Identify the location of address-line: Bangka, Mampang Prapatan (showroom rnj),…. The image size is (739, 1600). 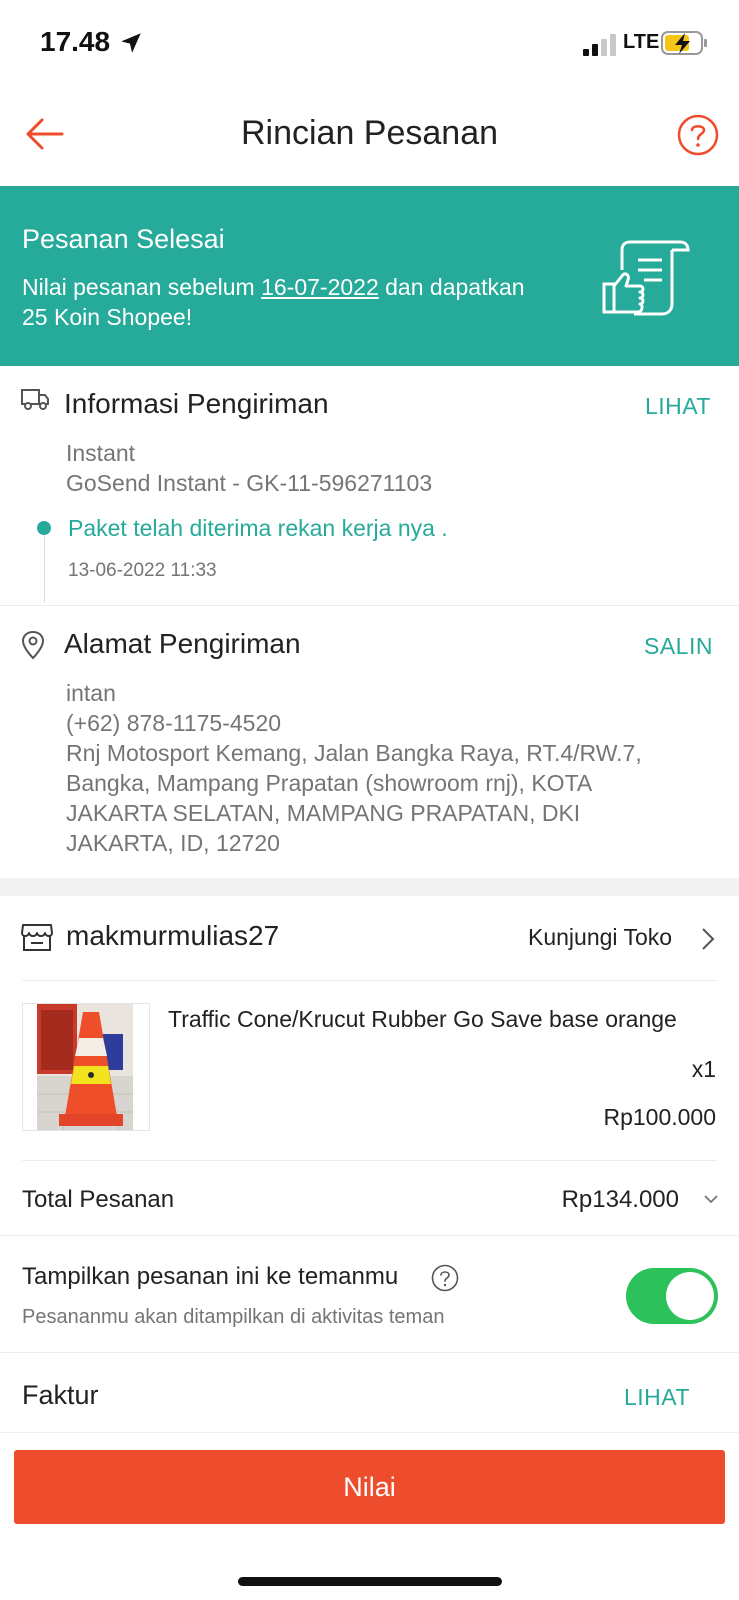
(329, 783).